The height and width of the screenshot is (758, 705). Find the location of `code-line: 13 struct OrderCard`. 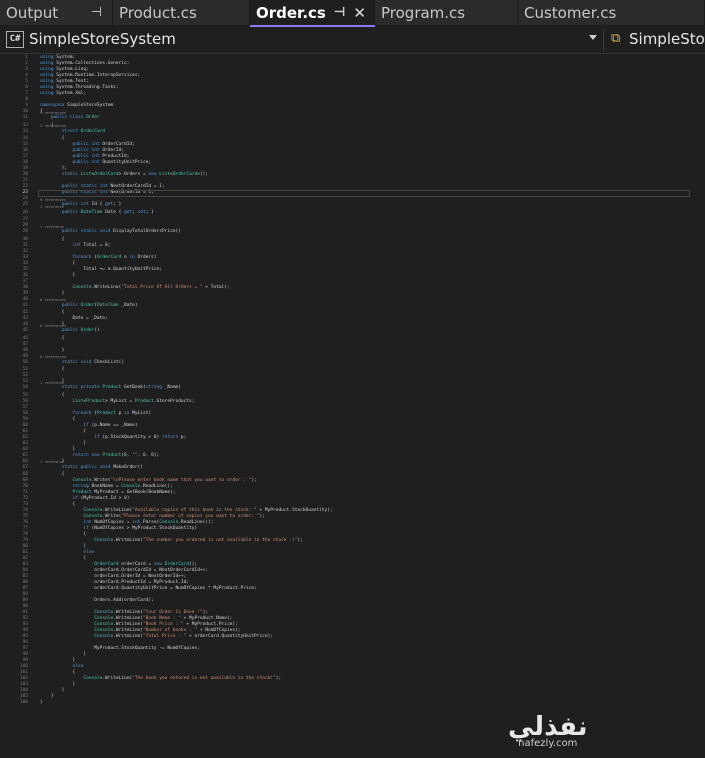

code-line: 13 struct OrderCard is located at coordinates (352, 132).